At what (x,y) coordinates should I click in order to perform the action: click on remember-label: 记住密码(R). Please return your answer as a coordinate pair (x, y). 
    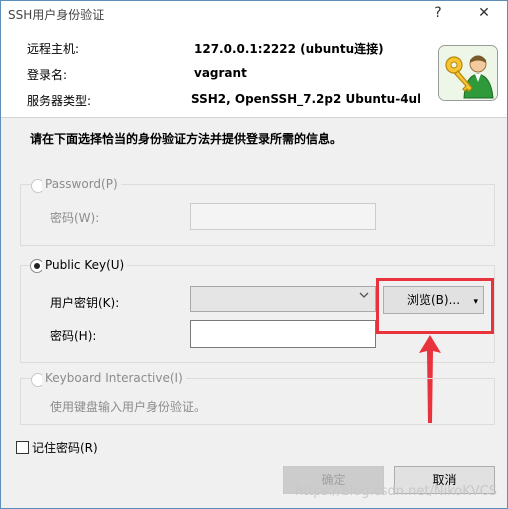
    Looking at the image, I should click on (65, 448).